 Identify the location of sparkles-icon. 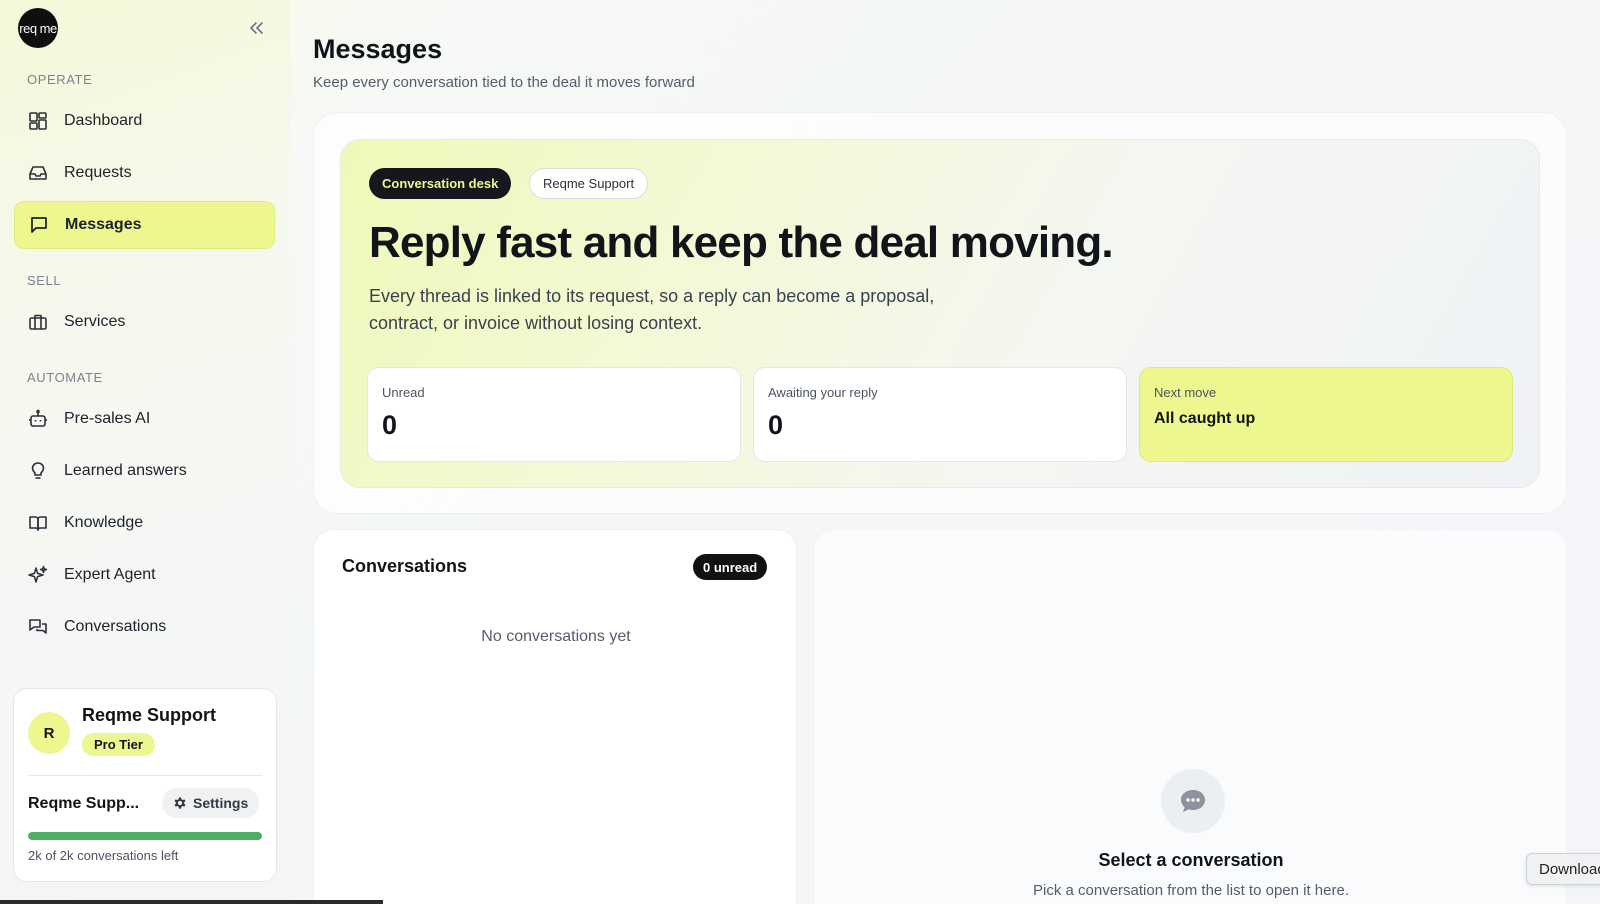
(38, 575).